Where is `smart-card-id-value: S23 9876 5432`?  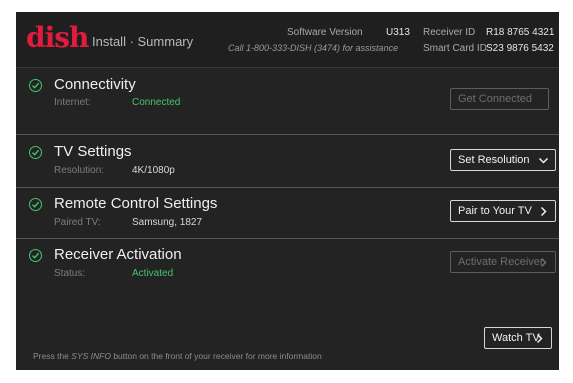
smart-card-id-value: S23 9876 5432 is located at coordinates (520, 48).